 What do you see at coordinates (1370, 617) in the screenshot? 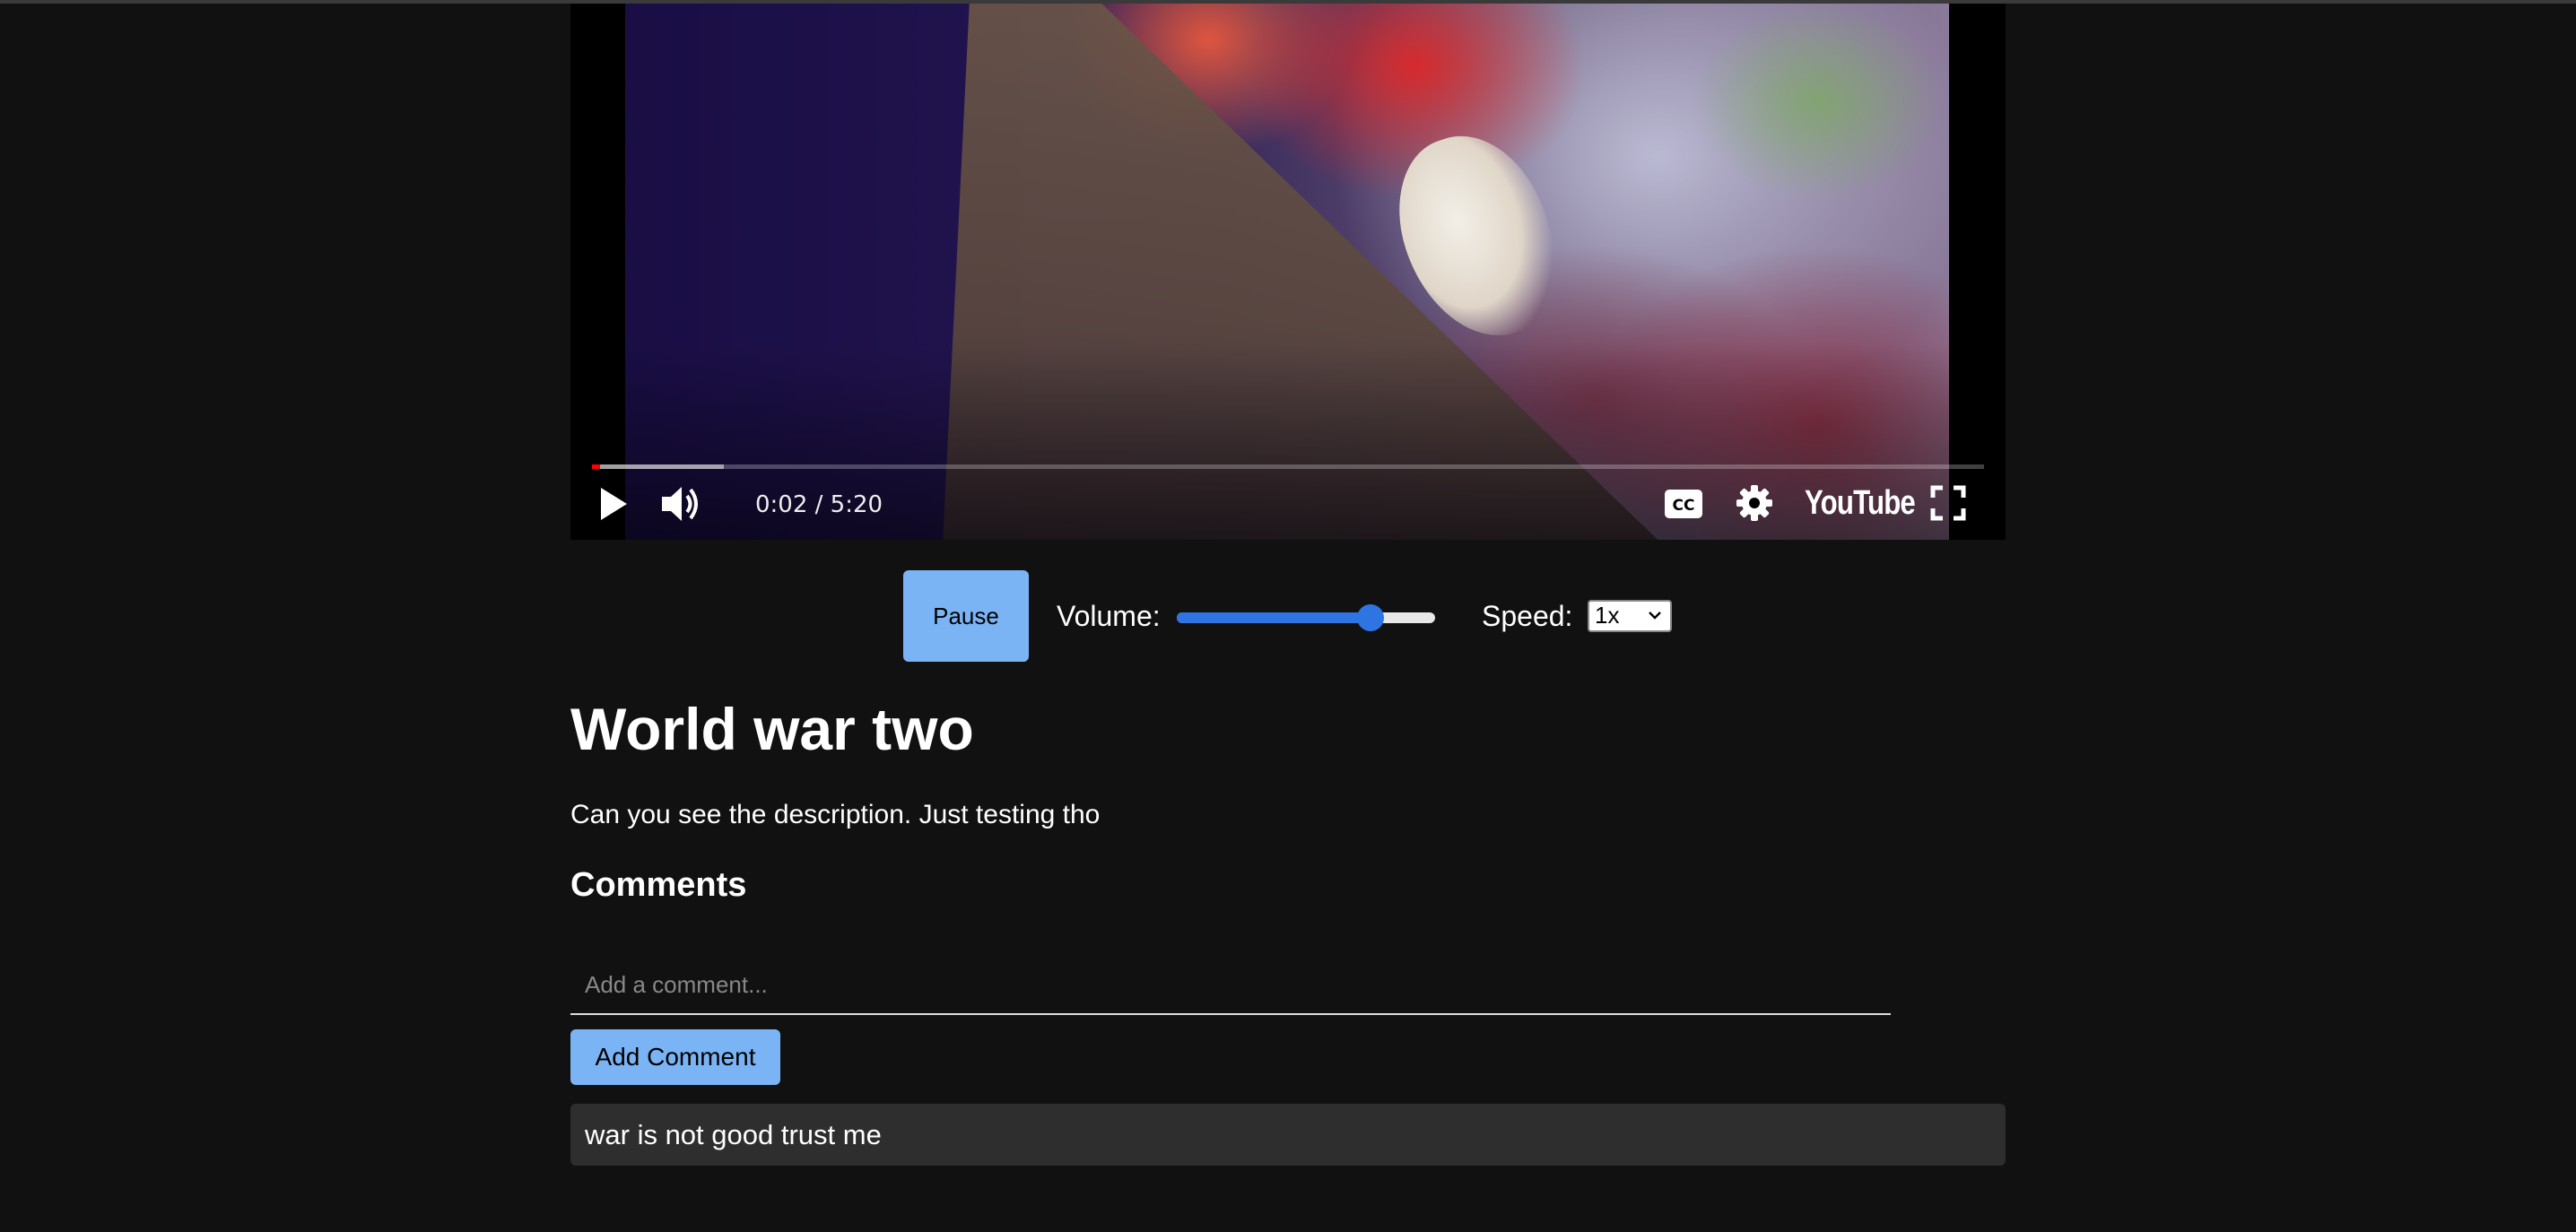
I see `volume-slider-thumb` at bounding box center [1370, 617].